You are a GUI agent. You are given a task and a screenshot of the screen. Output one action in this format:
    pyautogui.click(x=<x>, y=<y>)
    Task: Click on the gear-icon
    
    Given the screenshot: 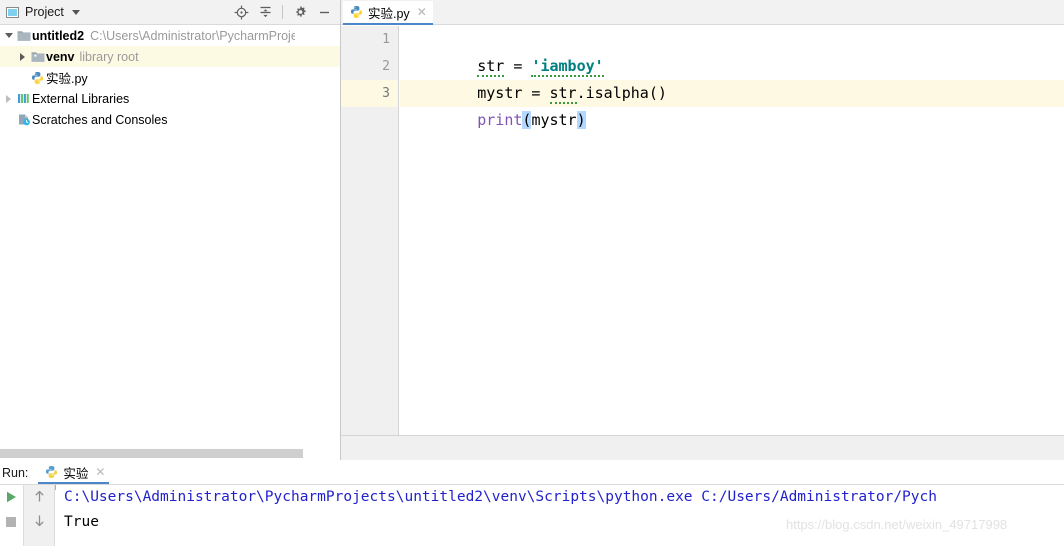 What is the action you would take?
    pyautogui.click(x=300, y=12)
    